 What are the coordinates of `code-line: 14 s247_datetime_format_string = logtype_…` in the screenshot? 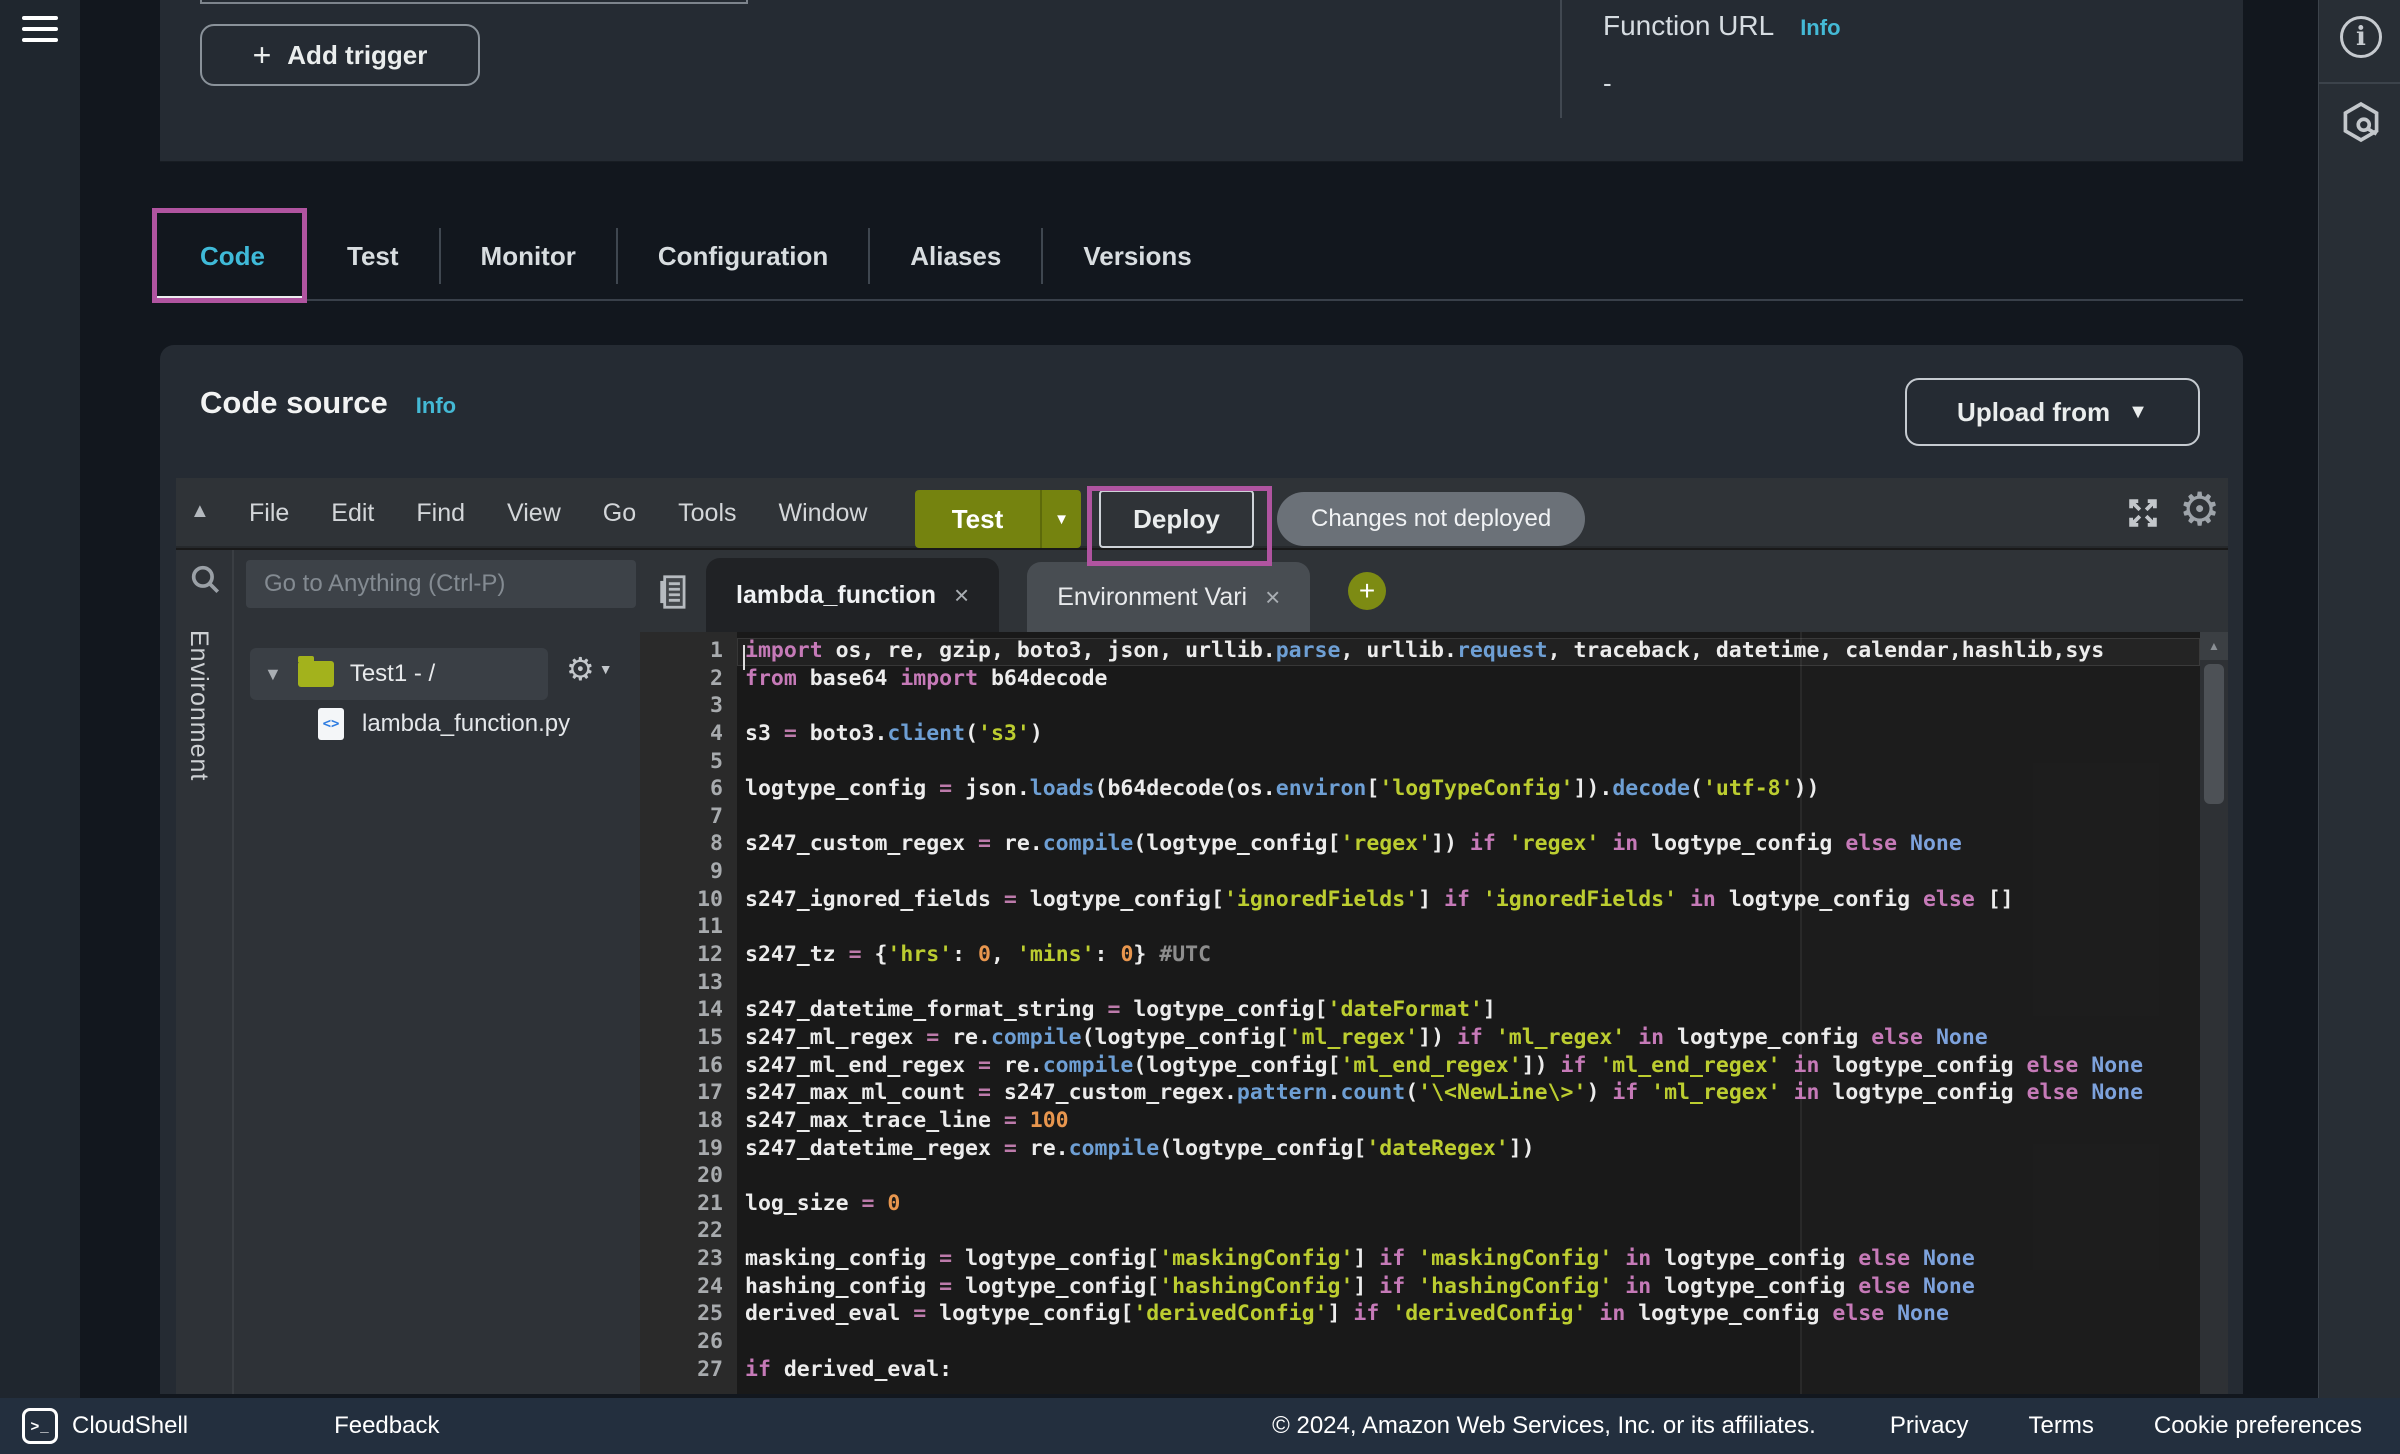 It's located at (1420, 1011).